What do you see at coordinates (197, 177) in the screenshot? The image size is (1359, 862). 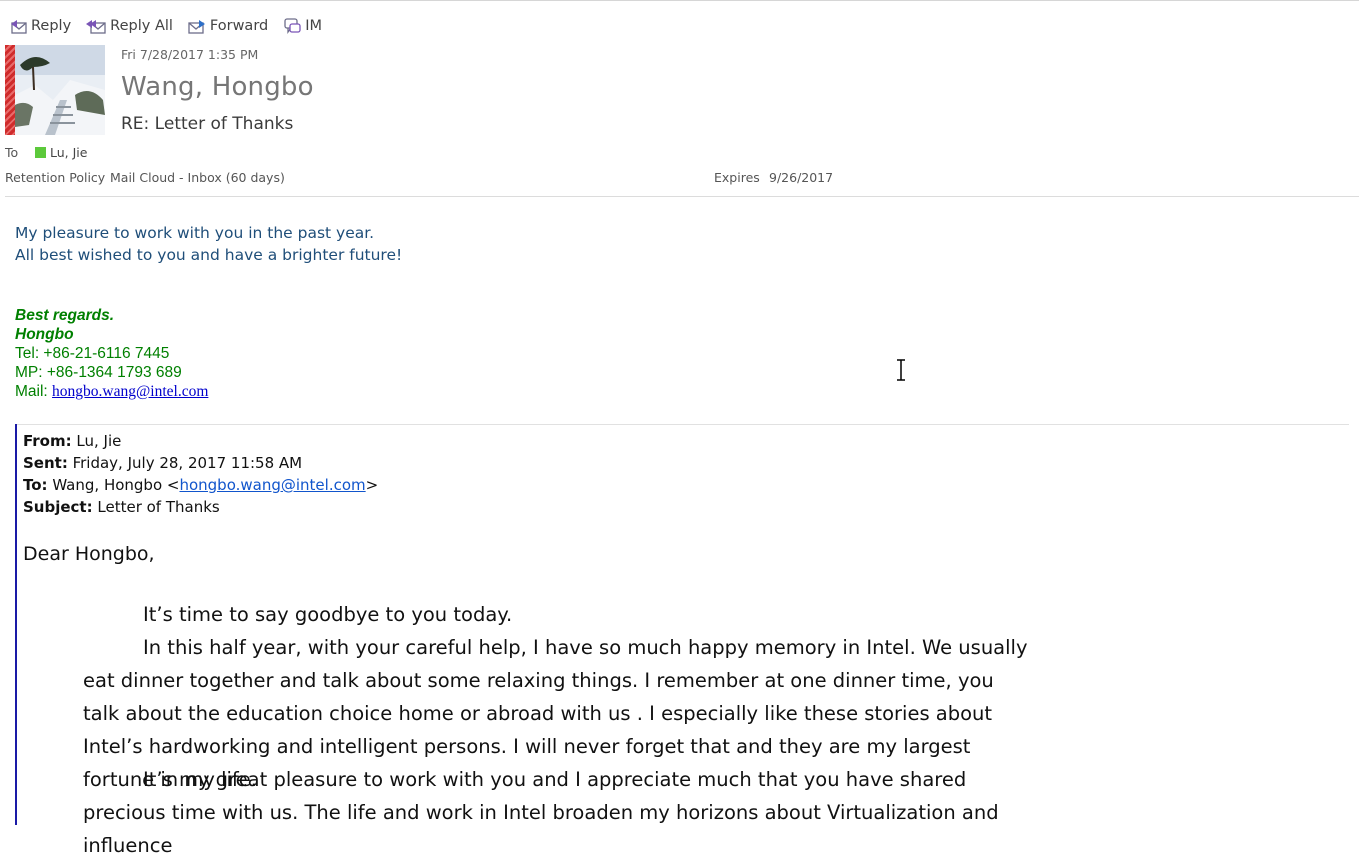 I see `retention-value: Mail Cloud - Inbox (60 days)` at bounding box center [197, 177].